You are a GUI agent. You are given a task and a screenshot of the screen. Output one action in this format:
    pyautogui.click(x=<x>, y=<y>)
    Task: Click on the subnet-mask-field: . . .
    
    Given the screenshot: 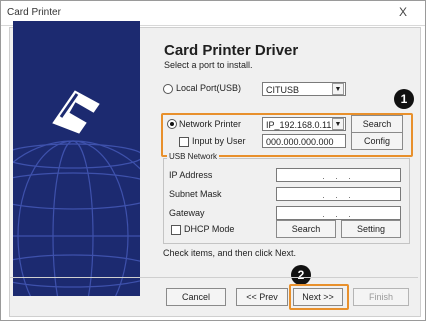 What is the action you would take?
    pyautogui.click(x=338, y=194)
    